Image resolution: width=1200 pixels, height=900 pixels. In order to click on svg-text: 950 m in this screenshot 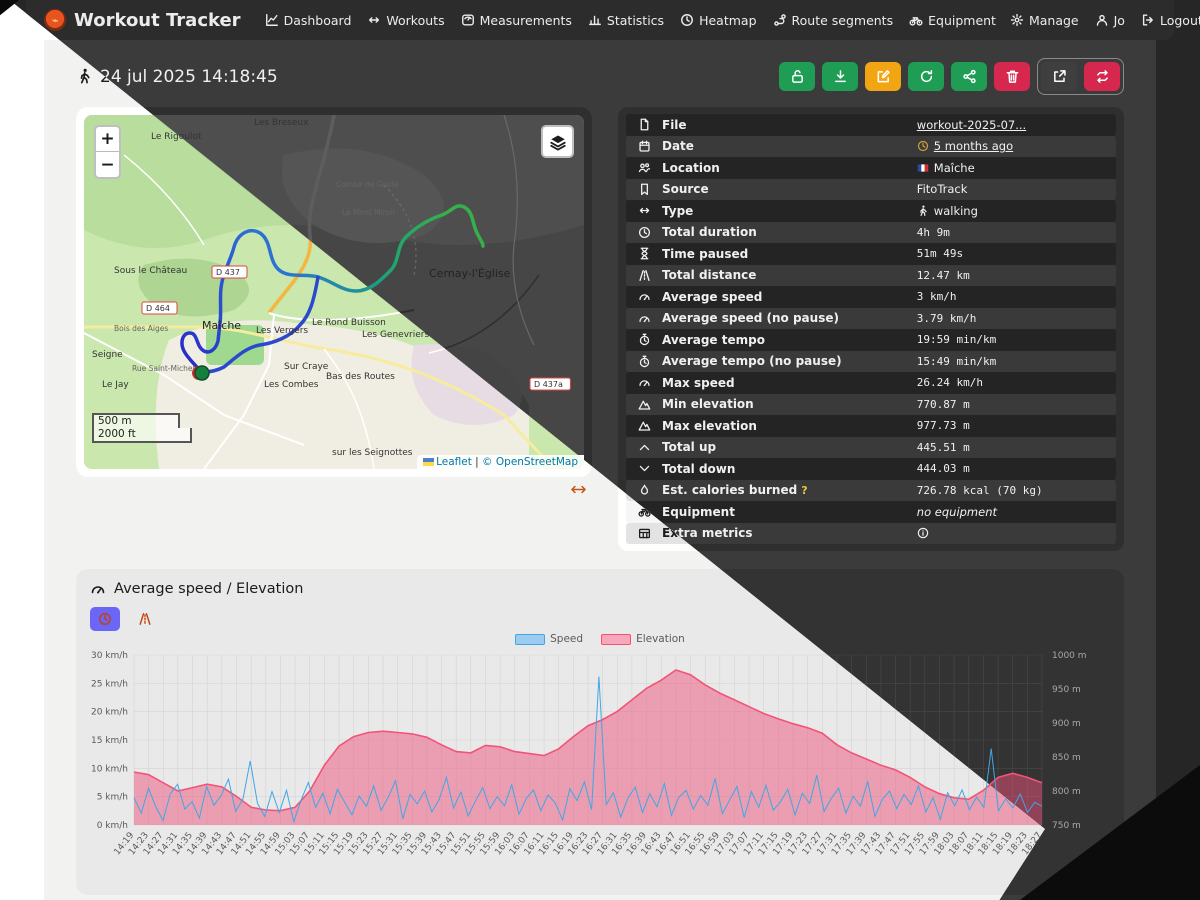, I will do `click(1066, 690)`.